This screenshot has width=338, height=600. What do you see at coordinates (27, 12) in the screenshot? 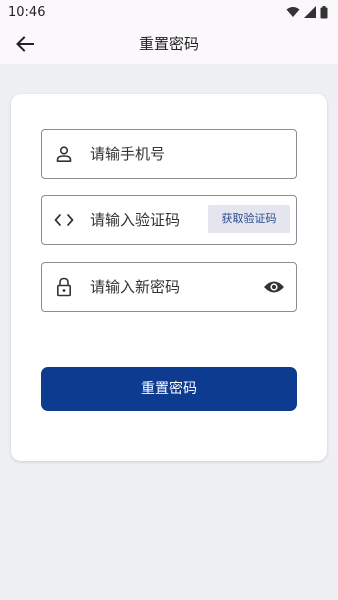
I see `status-time: 10:46` at bounding box center [27, 12].